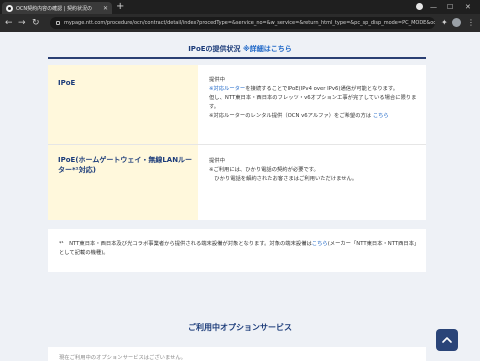  Describe the element at coordinates (283, 179) in the screenshot. I see `hikari-cancel-note: ひかり電話を解約されたお客さまはご利用いただけません。` at that location.